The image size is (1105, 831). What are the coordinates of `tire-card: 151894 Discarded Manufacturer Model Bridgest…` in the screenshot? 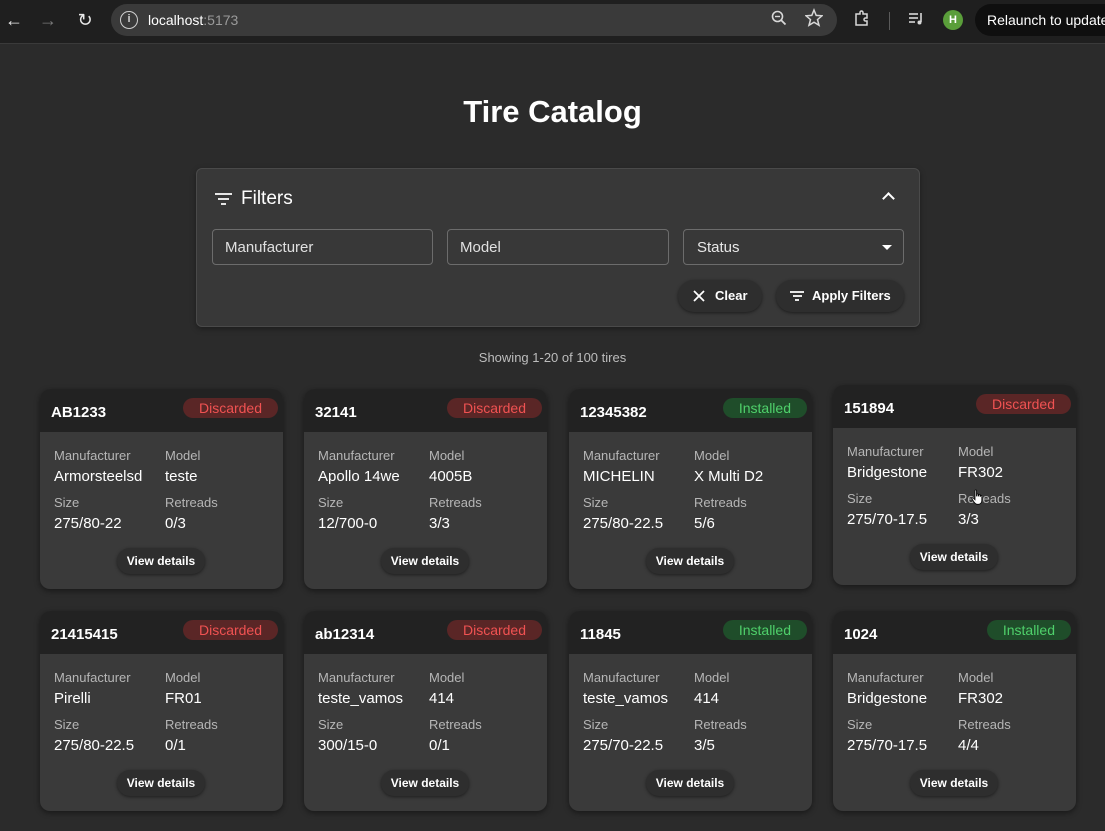 It's located at (954, 485).